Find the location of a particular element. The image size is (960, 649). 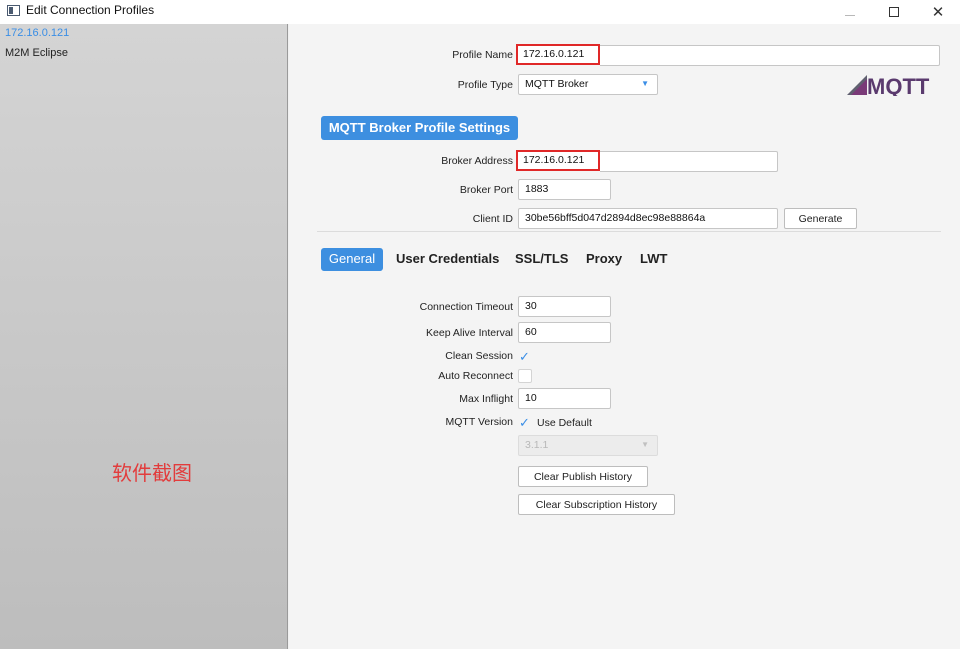

minimize-button is located at coordinates (850, 12).